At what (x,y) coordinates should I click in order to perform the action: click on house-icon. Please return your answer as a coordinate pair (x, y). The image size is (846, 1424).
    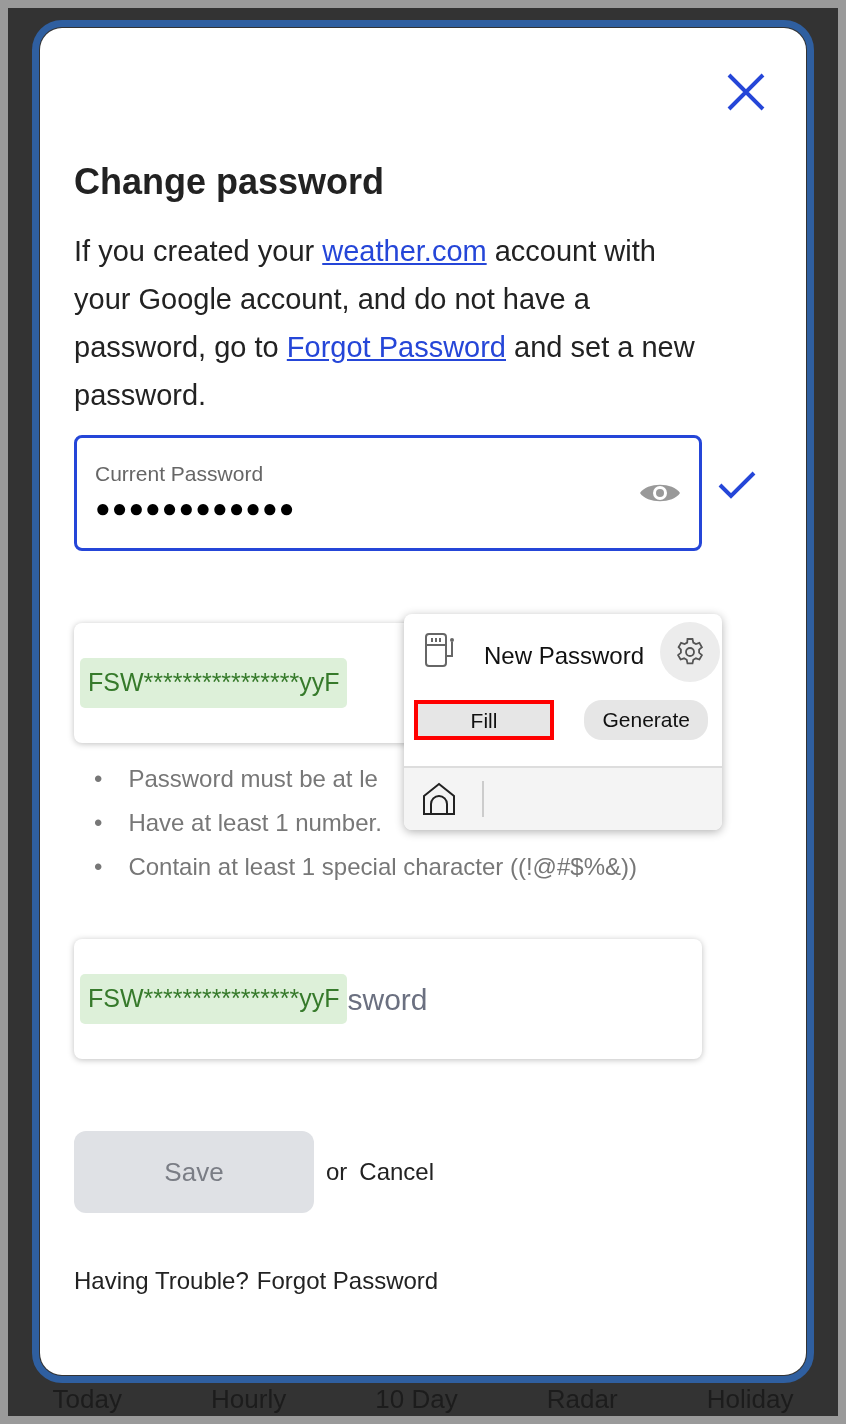
    Looking at the image, I should click on (439, 799).